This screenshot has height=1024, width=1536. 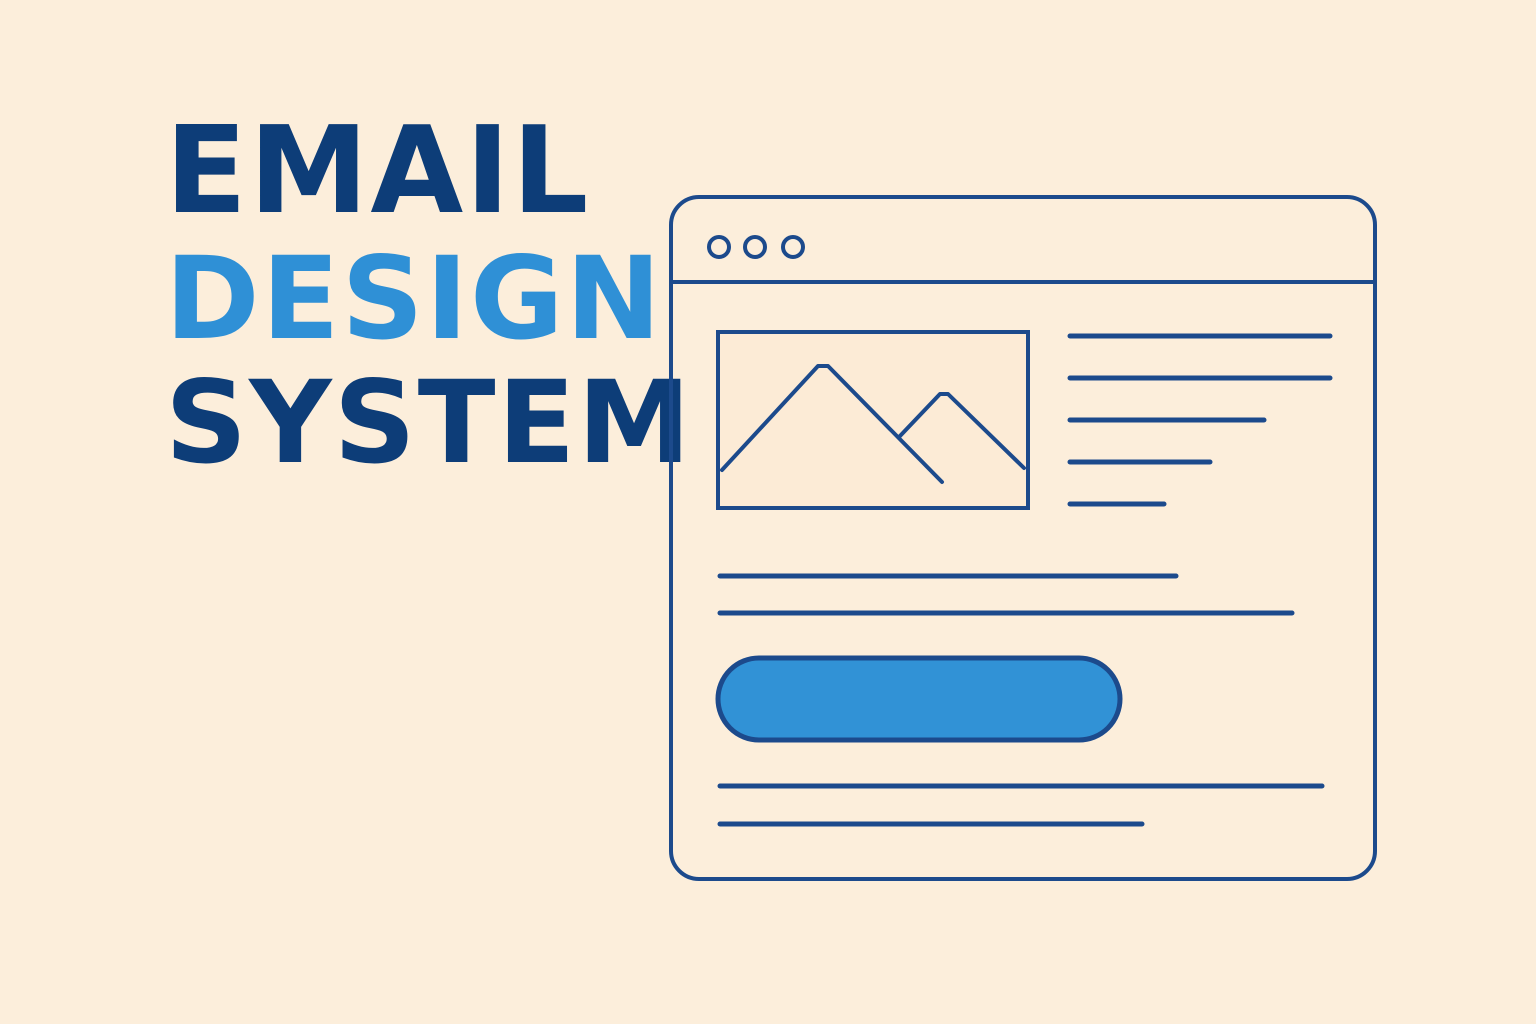 What do you see at coordinates (1021, 805) in the screenshot?
I see `footer-text-lines` at bounding box center [1021, 805].